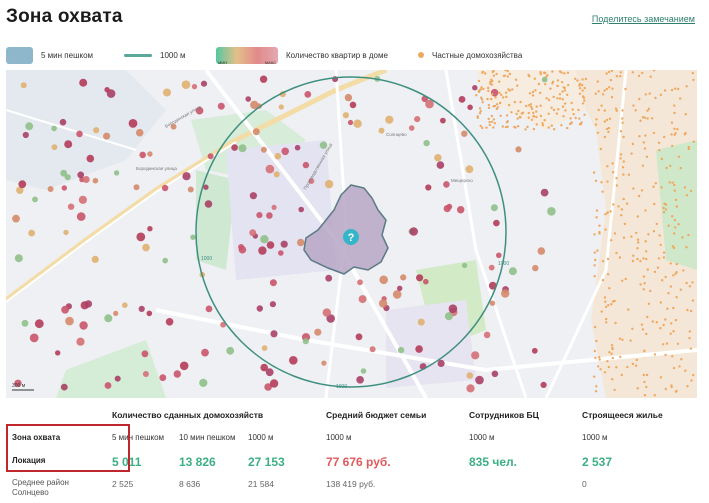 The width and height of the screenshot is (709, 503). I want to click on share-feedback-link: Поделитесь замечанием, so click(643, 19).